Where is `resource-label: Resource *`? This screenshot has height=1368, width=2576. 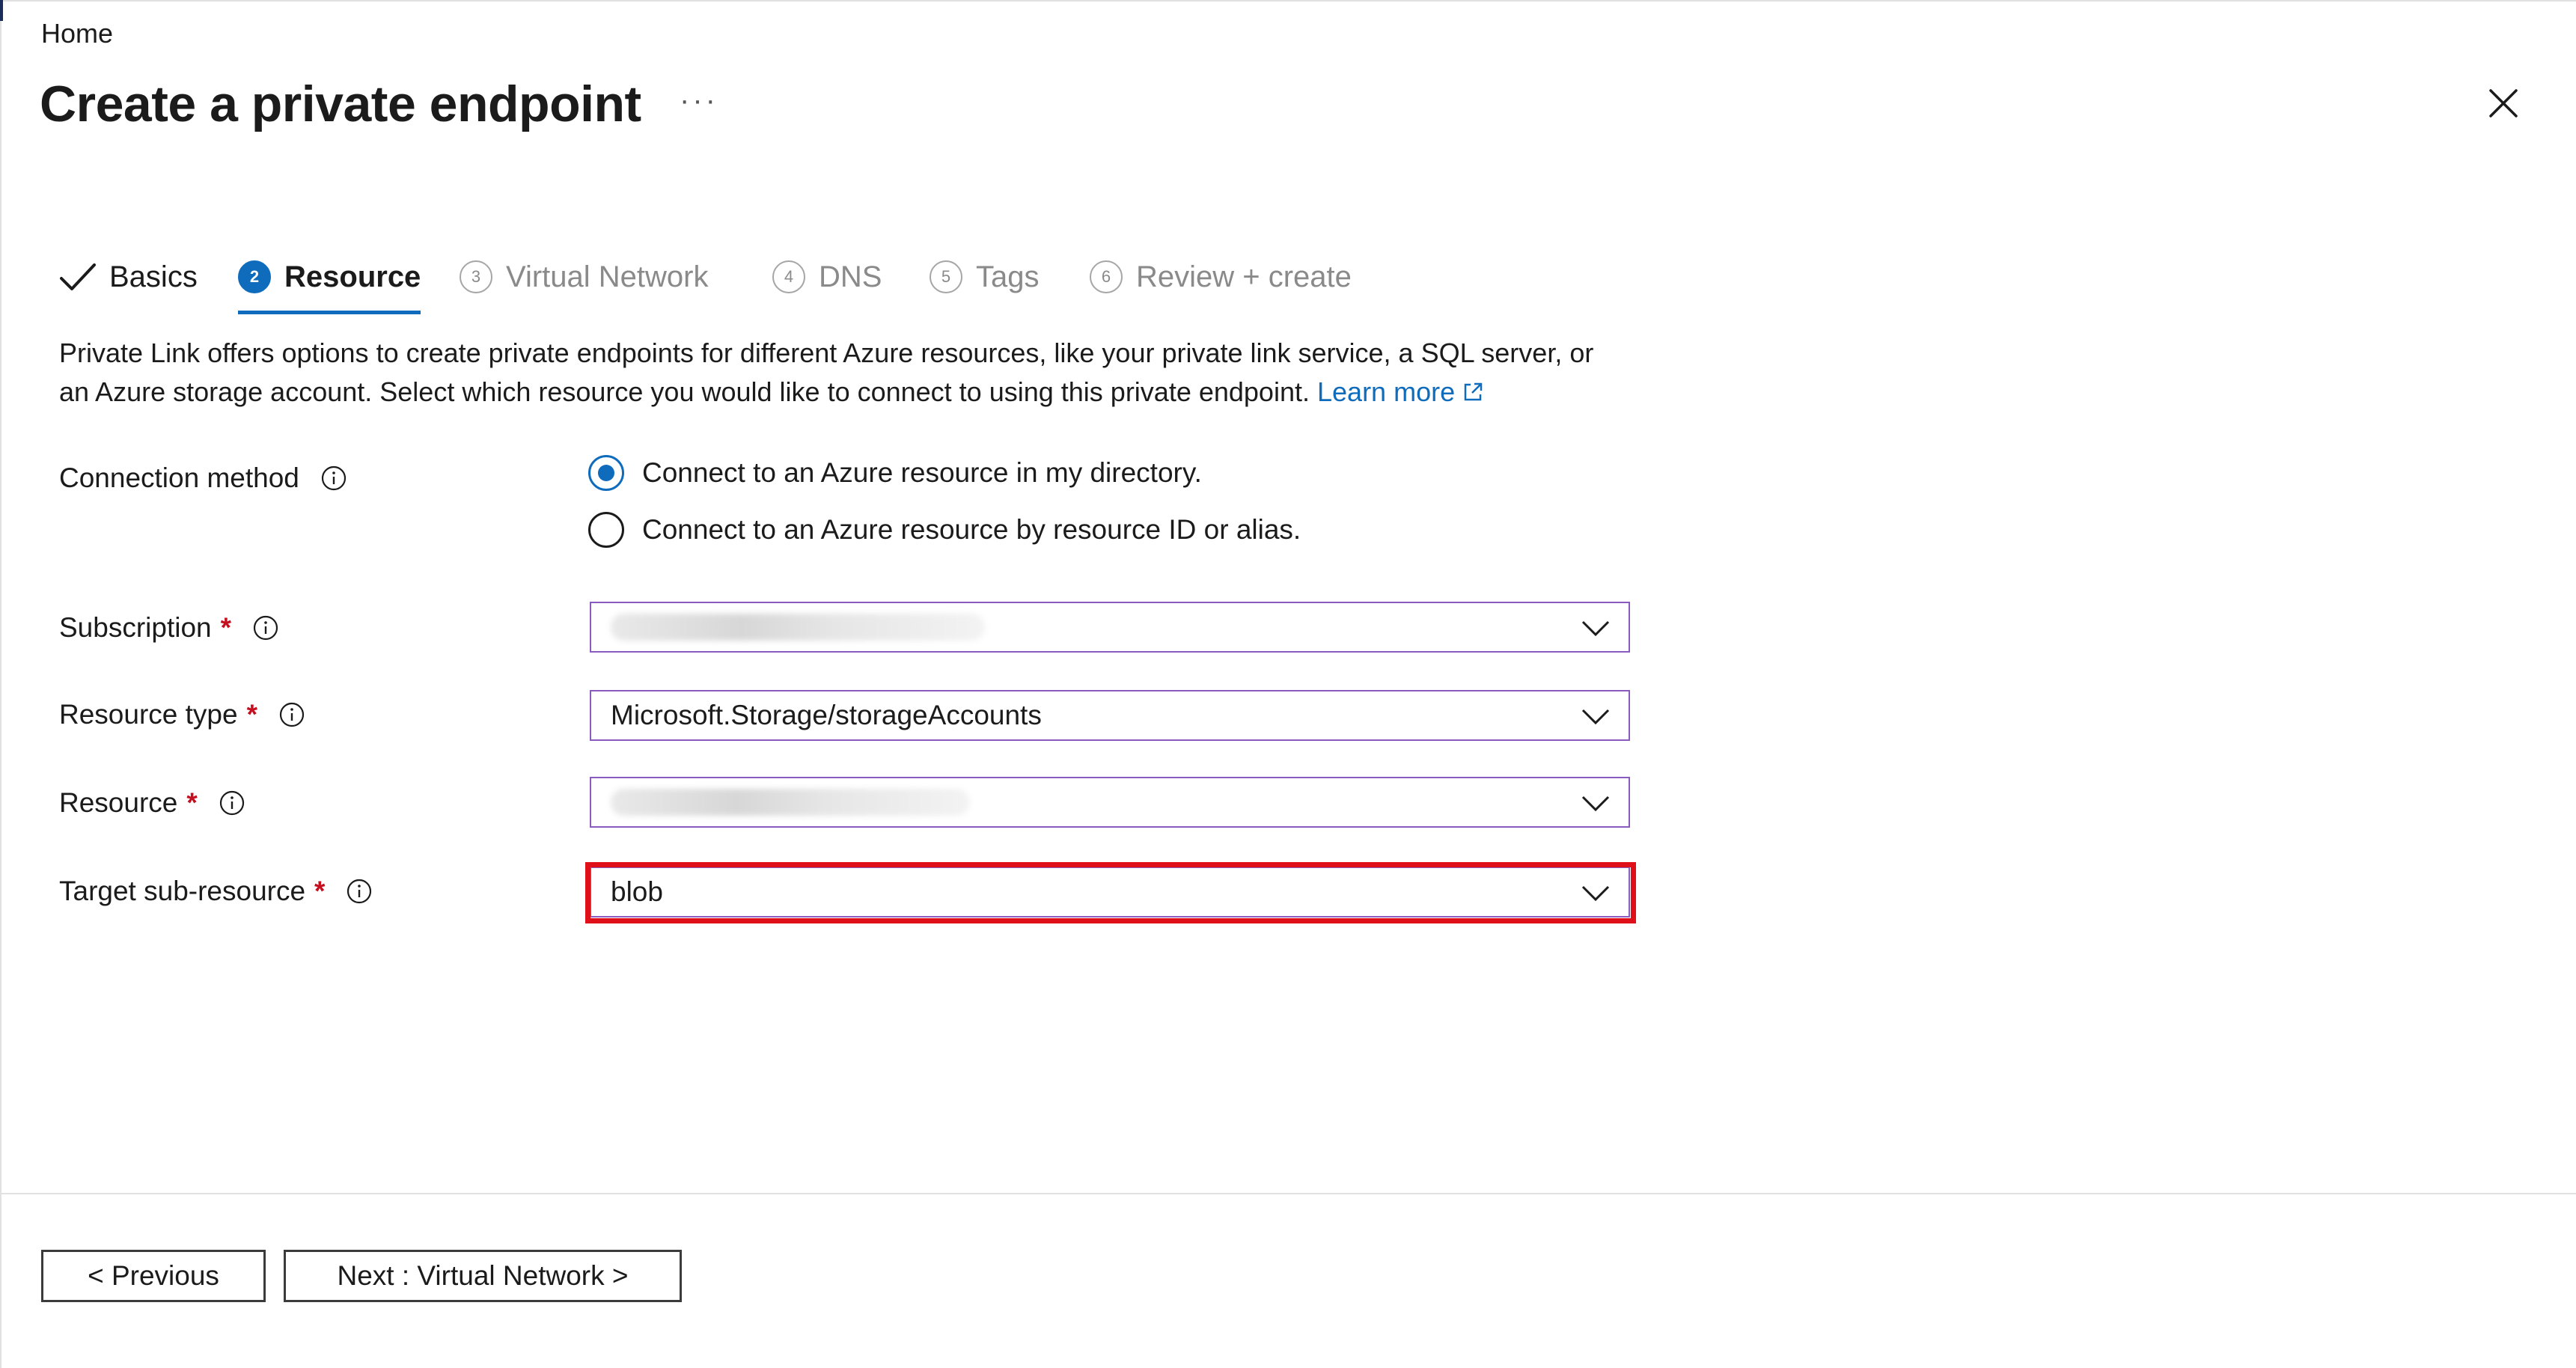 resource-label: Resource * is located at coordinates (152, 803).